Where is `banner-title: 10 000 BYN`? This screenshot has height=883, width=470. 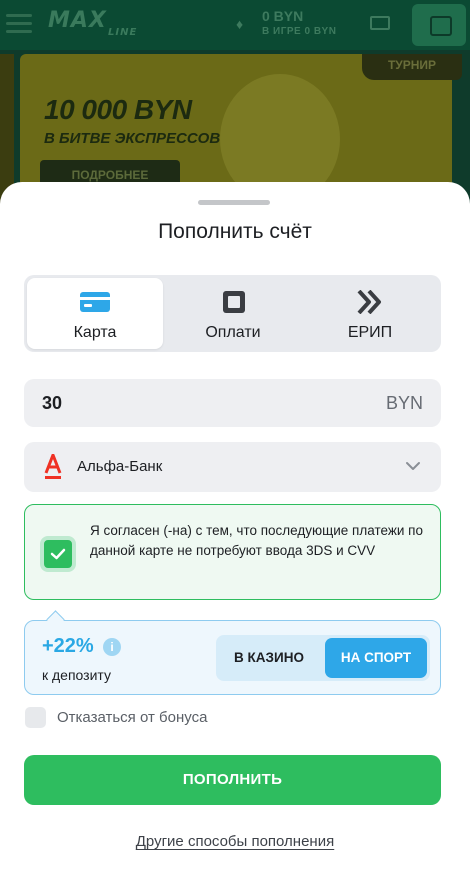
banner-title: 10 000 BYN is located at coordinates (118, 109).